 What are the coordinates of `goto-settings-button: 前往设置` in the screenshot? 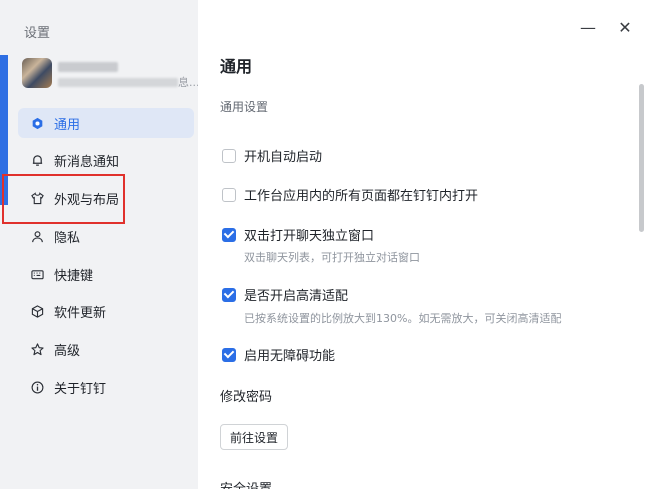 It's located at (254, 437).